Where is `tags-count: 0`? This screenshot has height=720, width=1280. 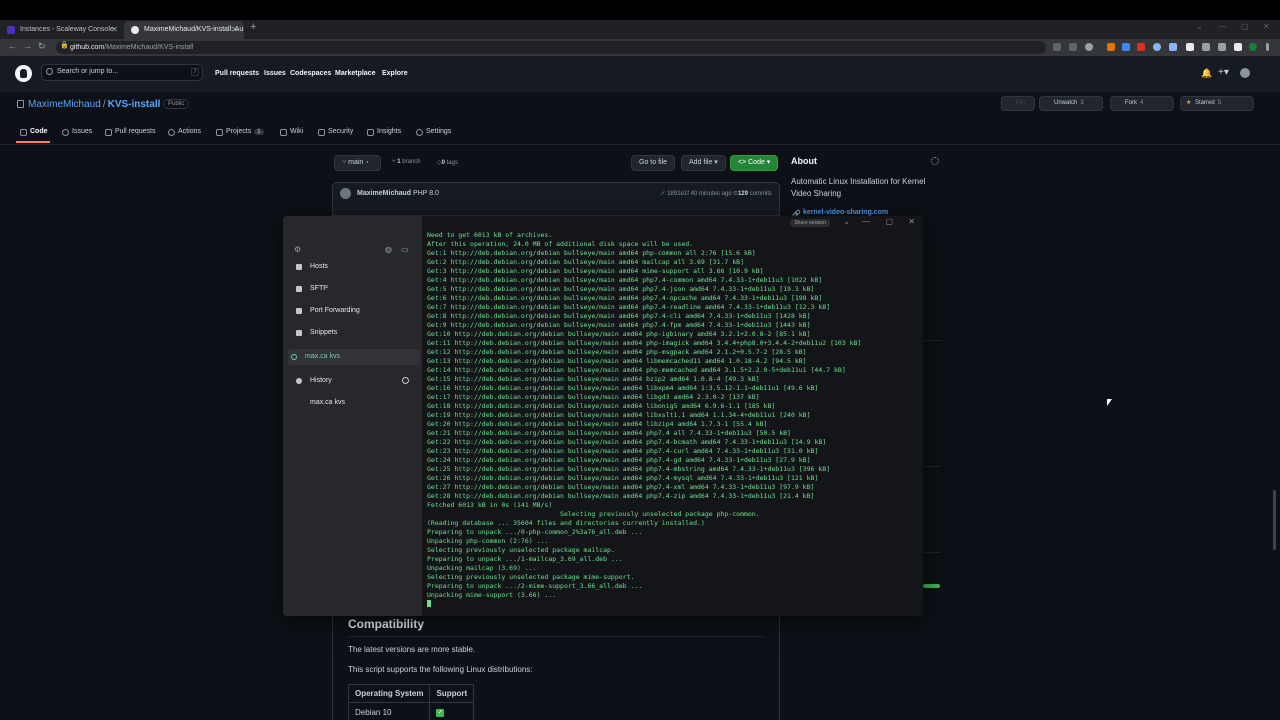
tags-count: 0 is located at coordinates (443, 163).